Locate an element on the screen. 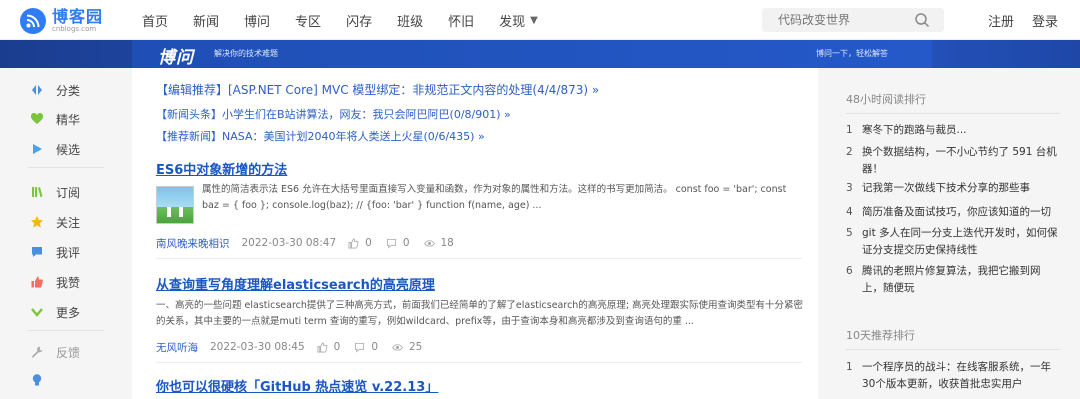 This screenshot has height=399, width=1080. sidebar-label: 精华 is located at coordinates (68, 119).